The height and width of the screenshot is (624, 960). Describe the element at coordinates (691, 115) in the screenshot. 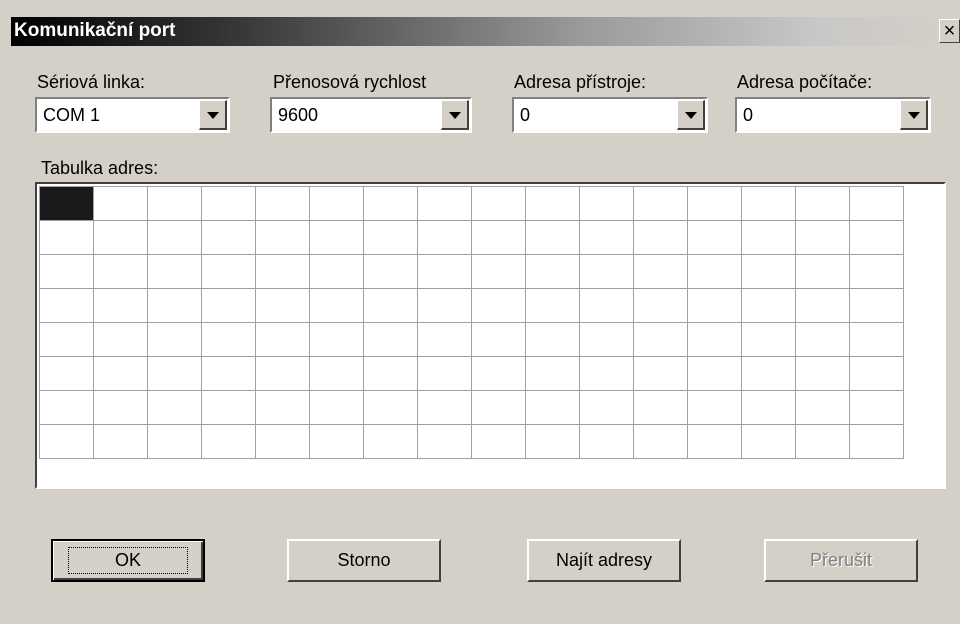

I see `chevron-down-icon` at that location.